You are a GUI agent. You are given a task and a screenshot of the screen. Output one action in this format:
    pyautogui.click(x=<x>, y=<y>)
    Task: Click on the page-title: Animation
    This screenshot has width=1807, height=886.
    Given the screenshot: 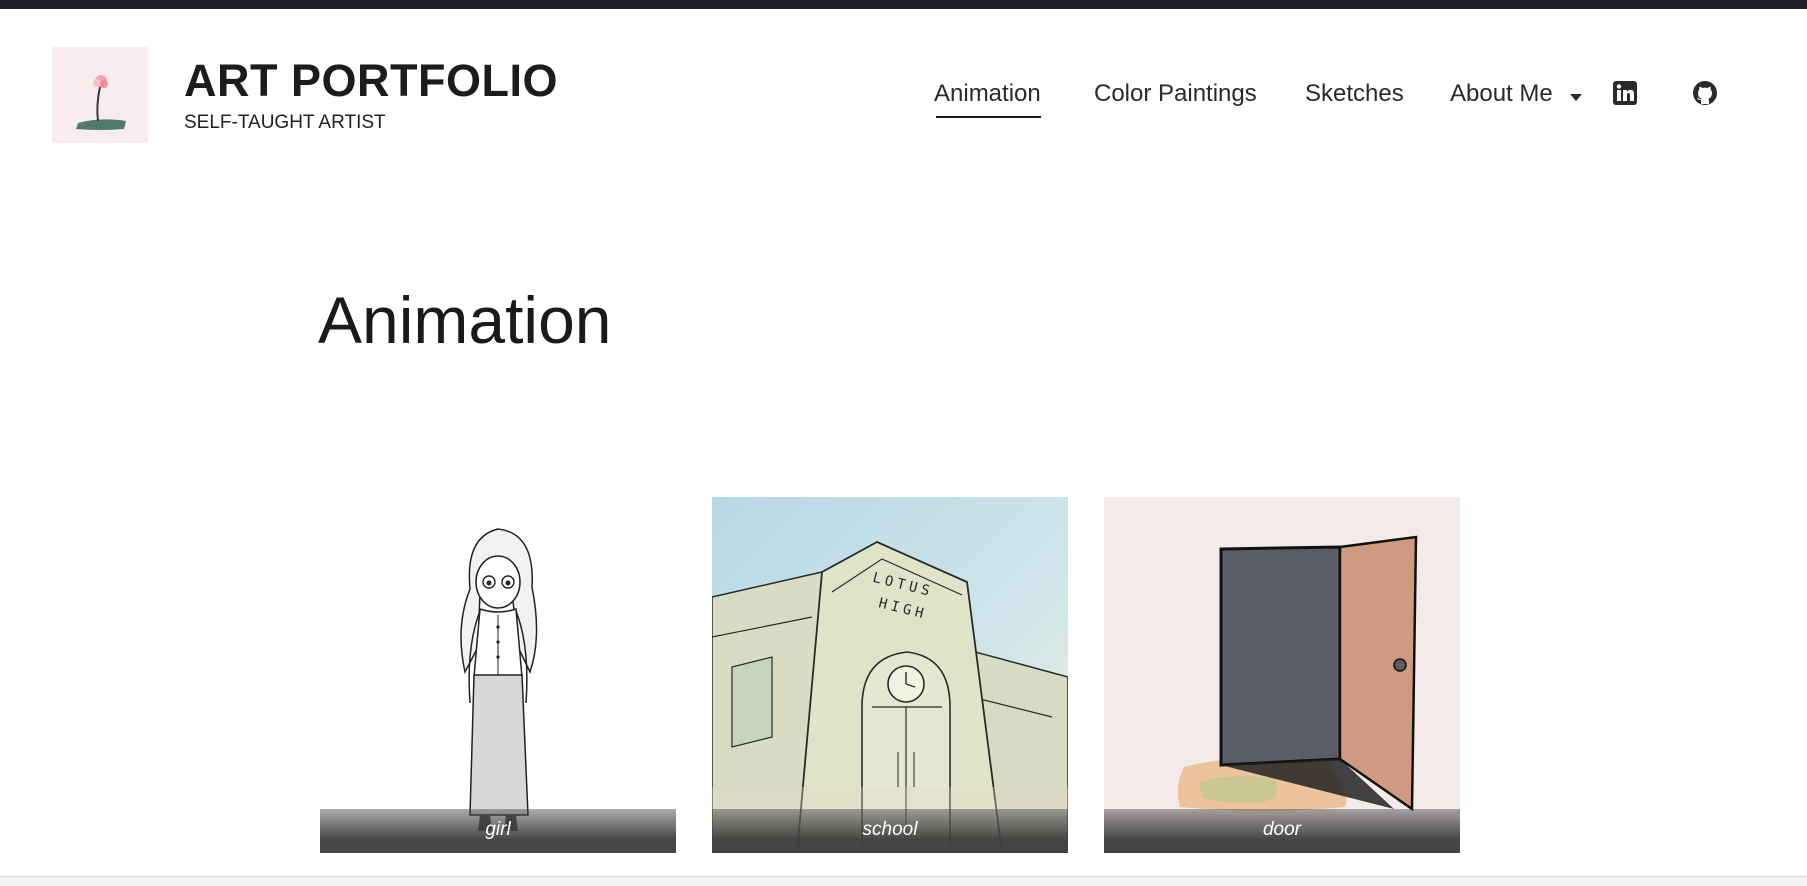 What is the action you would take?
    pyautogui.click(x=465, y=320)
    